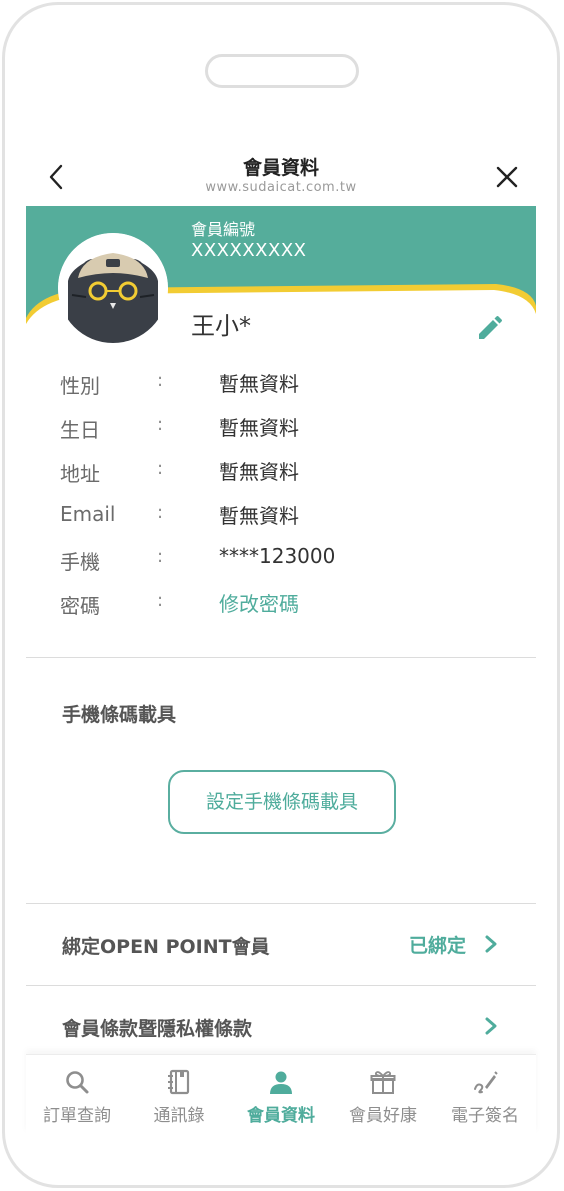 Image resolution: width=564 pixels, height=1191 pixels. What do you see at coordinates (80, 606) in the screenshot?
I see `info-label: 密碼` at bounding box center [80, 606].